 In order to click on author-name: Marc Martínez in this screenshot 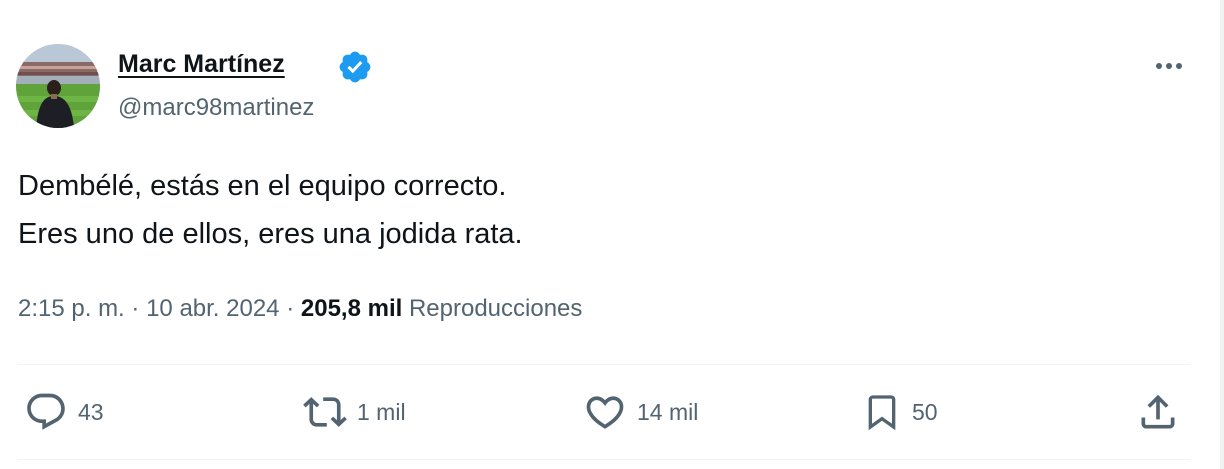, I will do `click(201, 64)`.